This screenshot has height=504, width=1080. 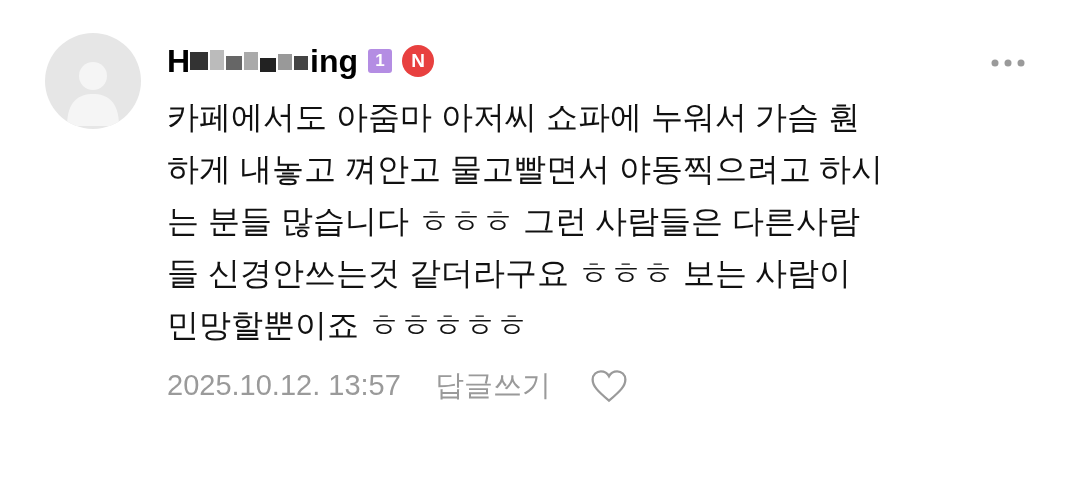 I want to click on new-badge: N, so click(x=418, y=61).